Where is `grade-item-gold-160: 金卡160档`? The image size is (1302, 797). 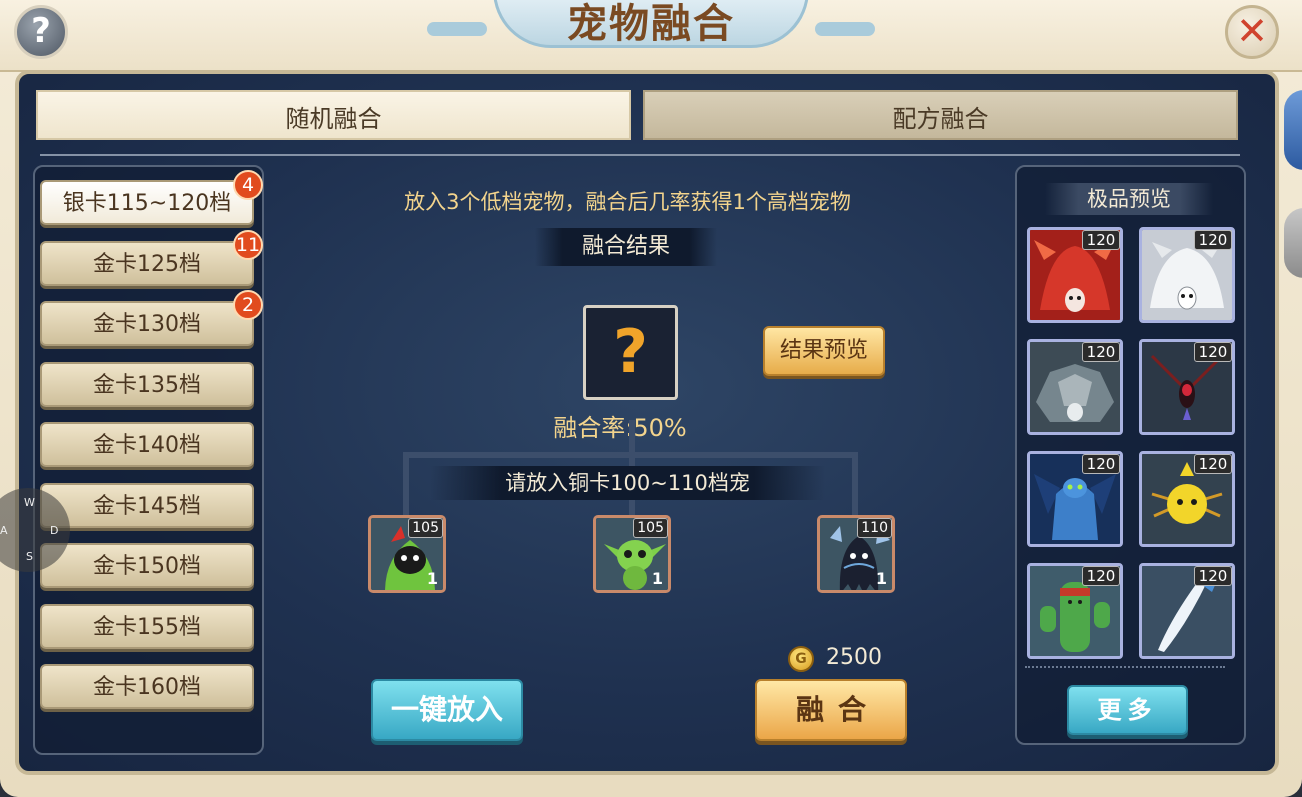
grade-item-gold-160: 金卡160档 is located at coordinates (147, 686).